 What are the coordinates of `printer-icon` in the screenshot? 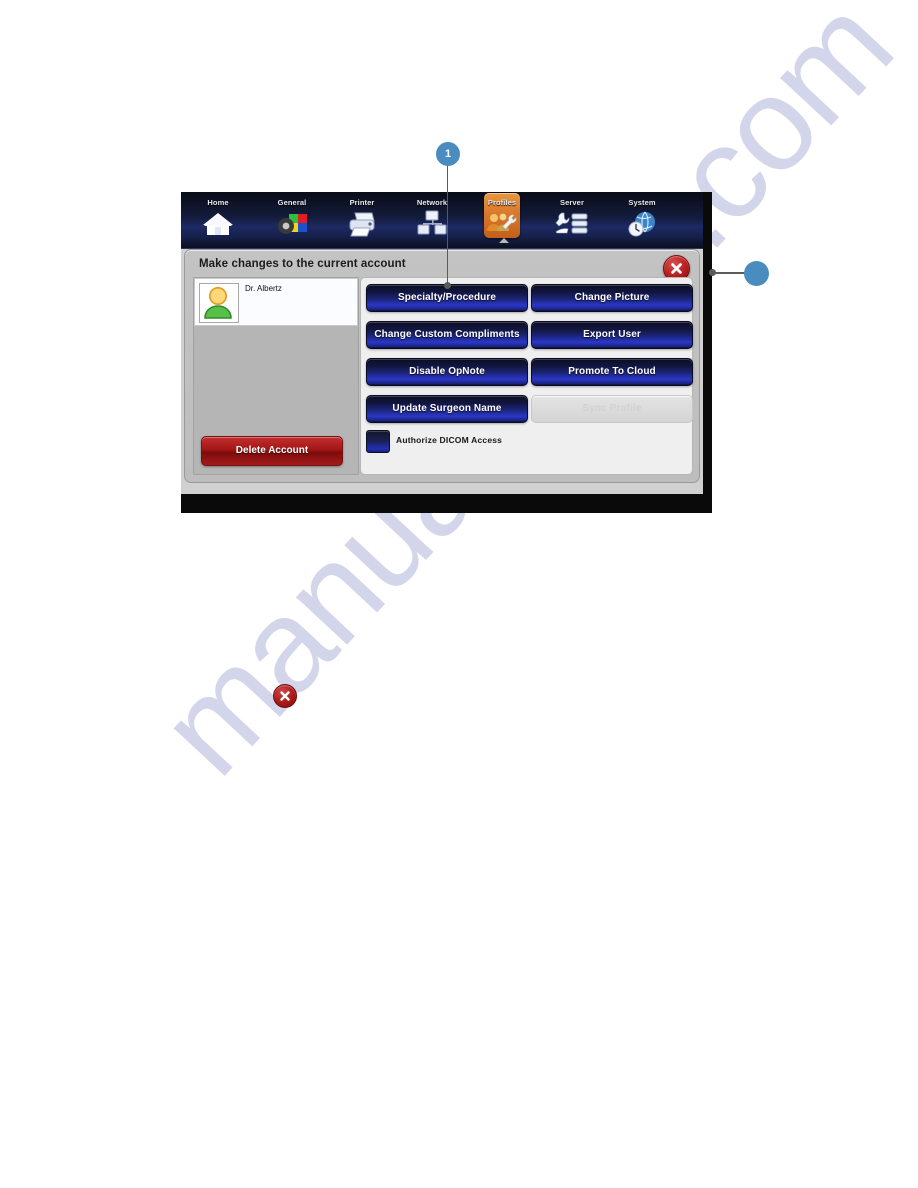 It's located at (362, 226).